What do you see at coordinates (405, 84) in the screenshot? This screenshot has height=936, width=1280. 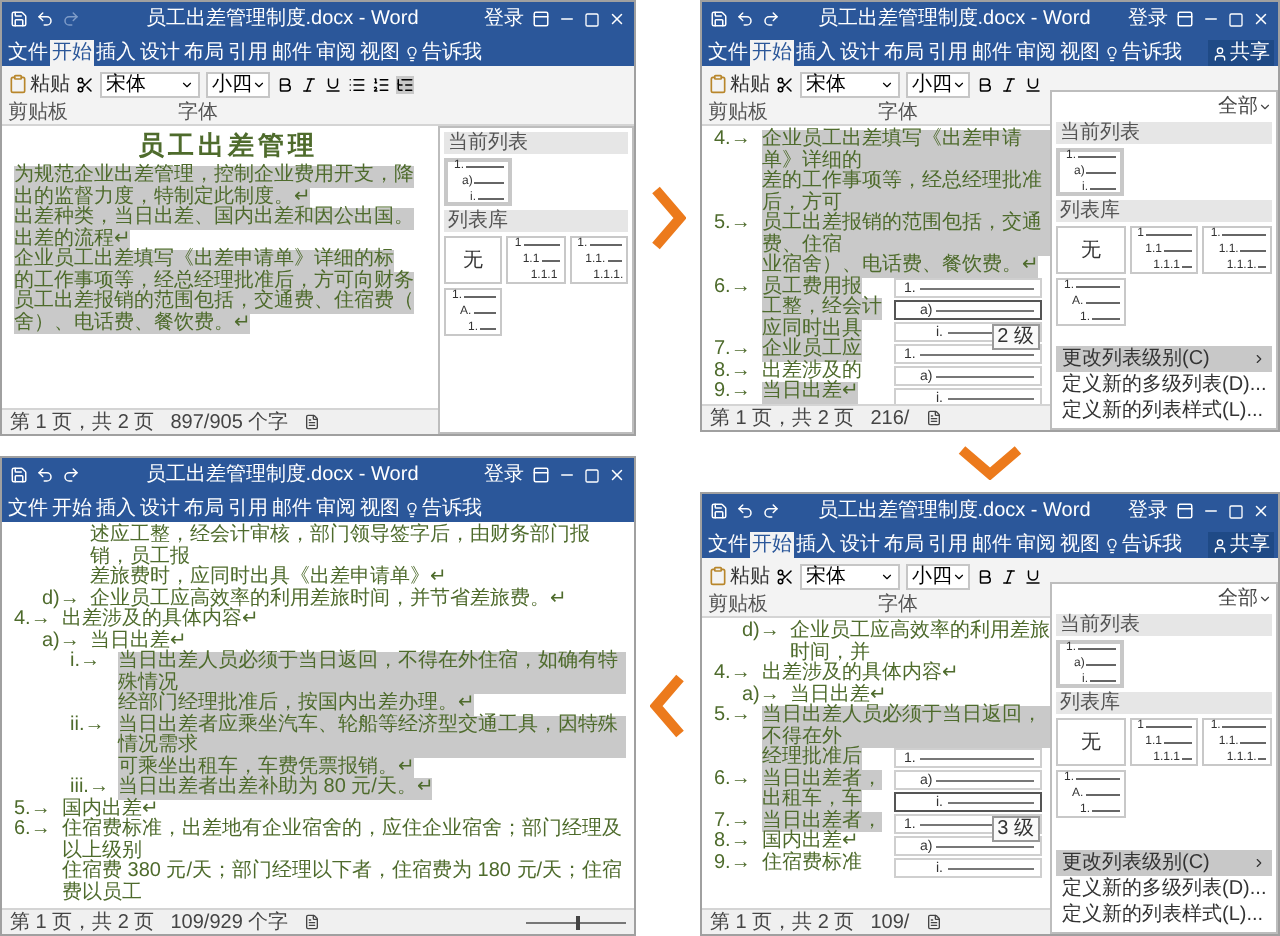 I see `multilevel-list-icon` at bounding box center [405, 84].